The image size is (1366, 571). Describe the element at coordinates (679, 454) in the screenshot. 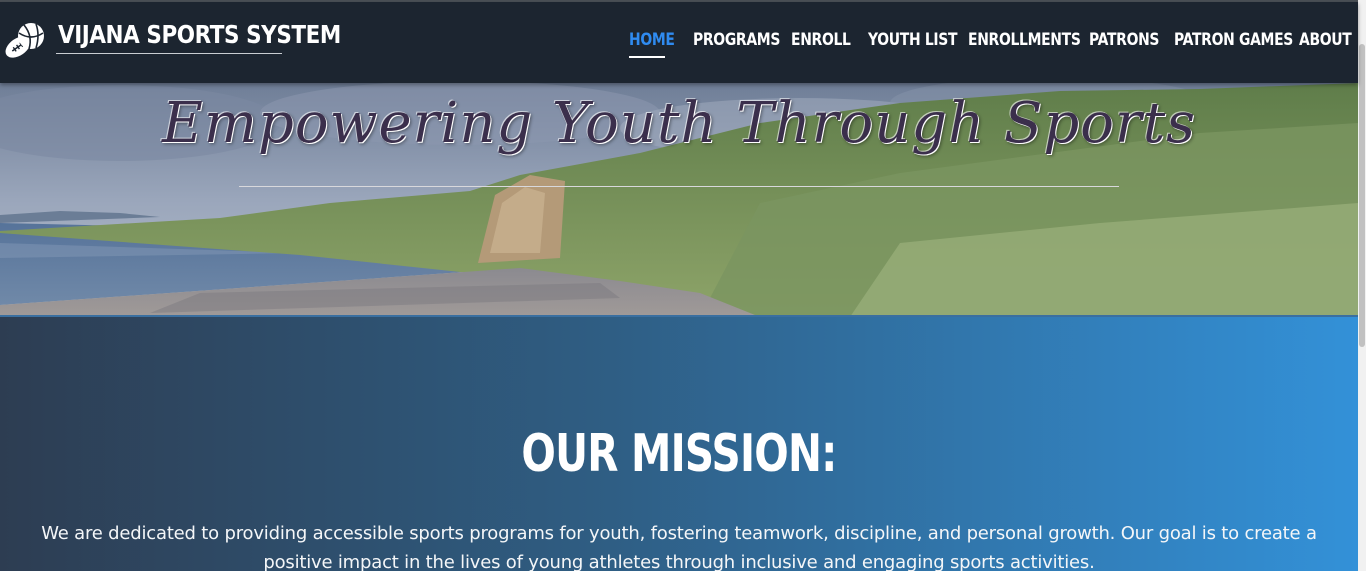

I see `mission-title: OUR MISSION:` at that location.